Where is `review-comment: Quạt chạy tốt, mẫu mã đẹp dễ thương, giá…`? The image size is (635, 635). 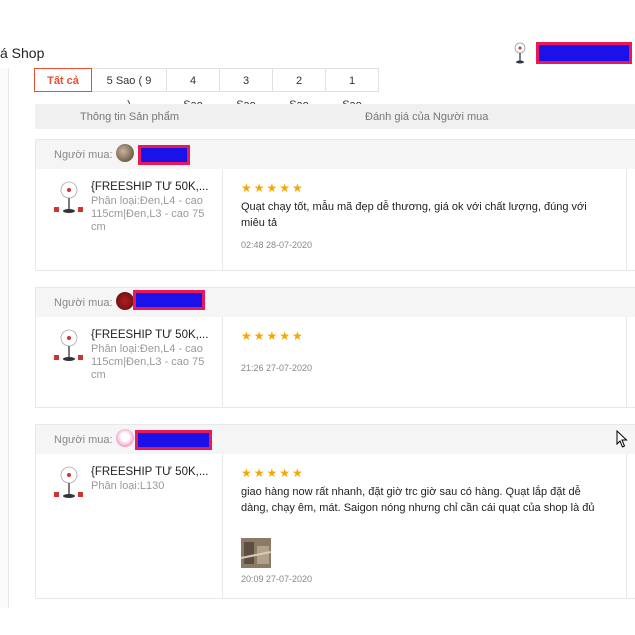
review-comment: Quạt chạy tốt, mẫu mã đẹp dễ thương, giá… is located at coordinates (414, 215).